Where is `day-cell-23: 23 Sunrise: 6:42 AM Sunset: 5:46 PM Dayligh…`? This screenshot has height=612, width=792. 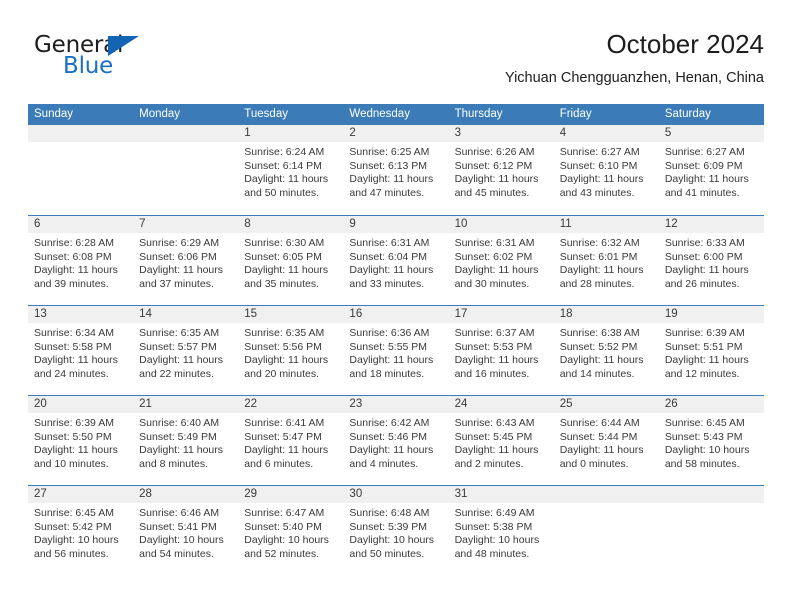 day-cell-23: 23 Sunrise: 6:42 AM Sunset: 5:46 PM Dayligh… is located at coordinates (395, 441).